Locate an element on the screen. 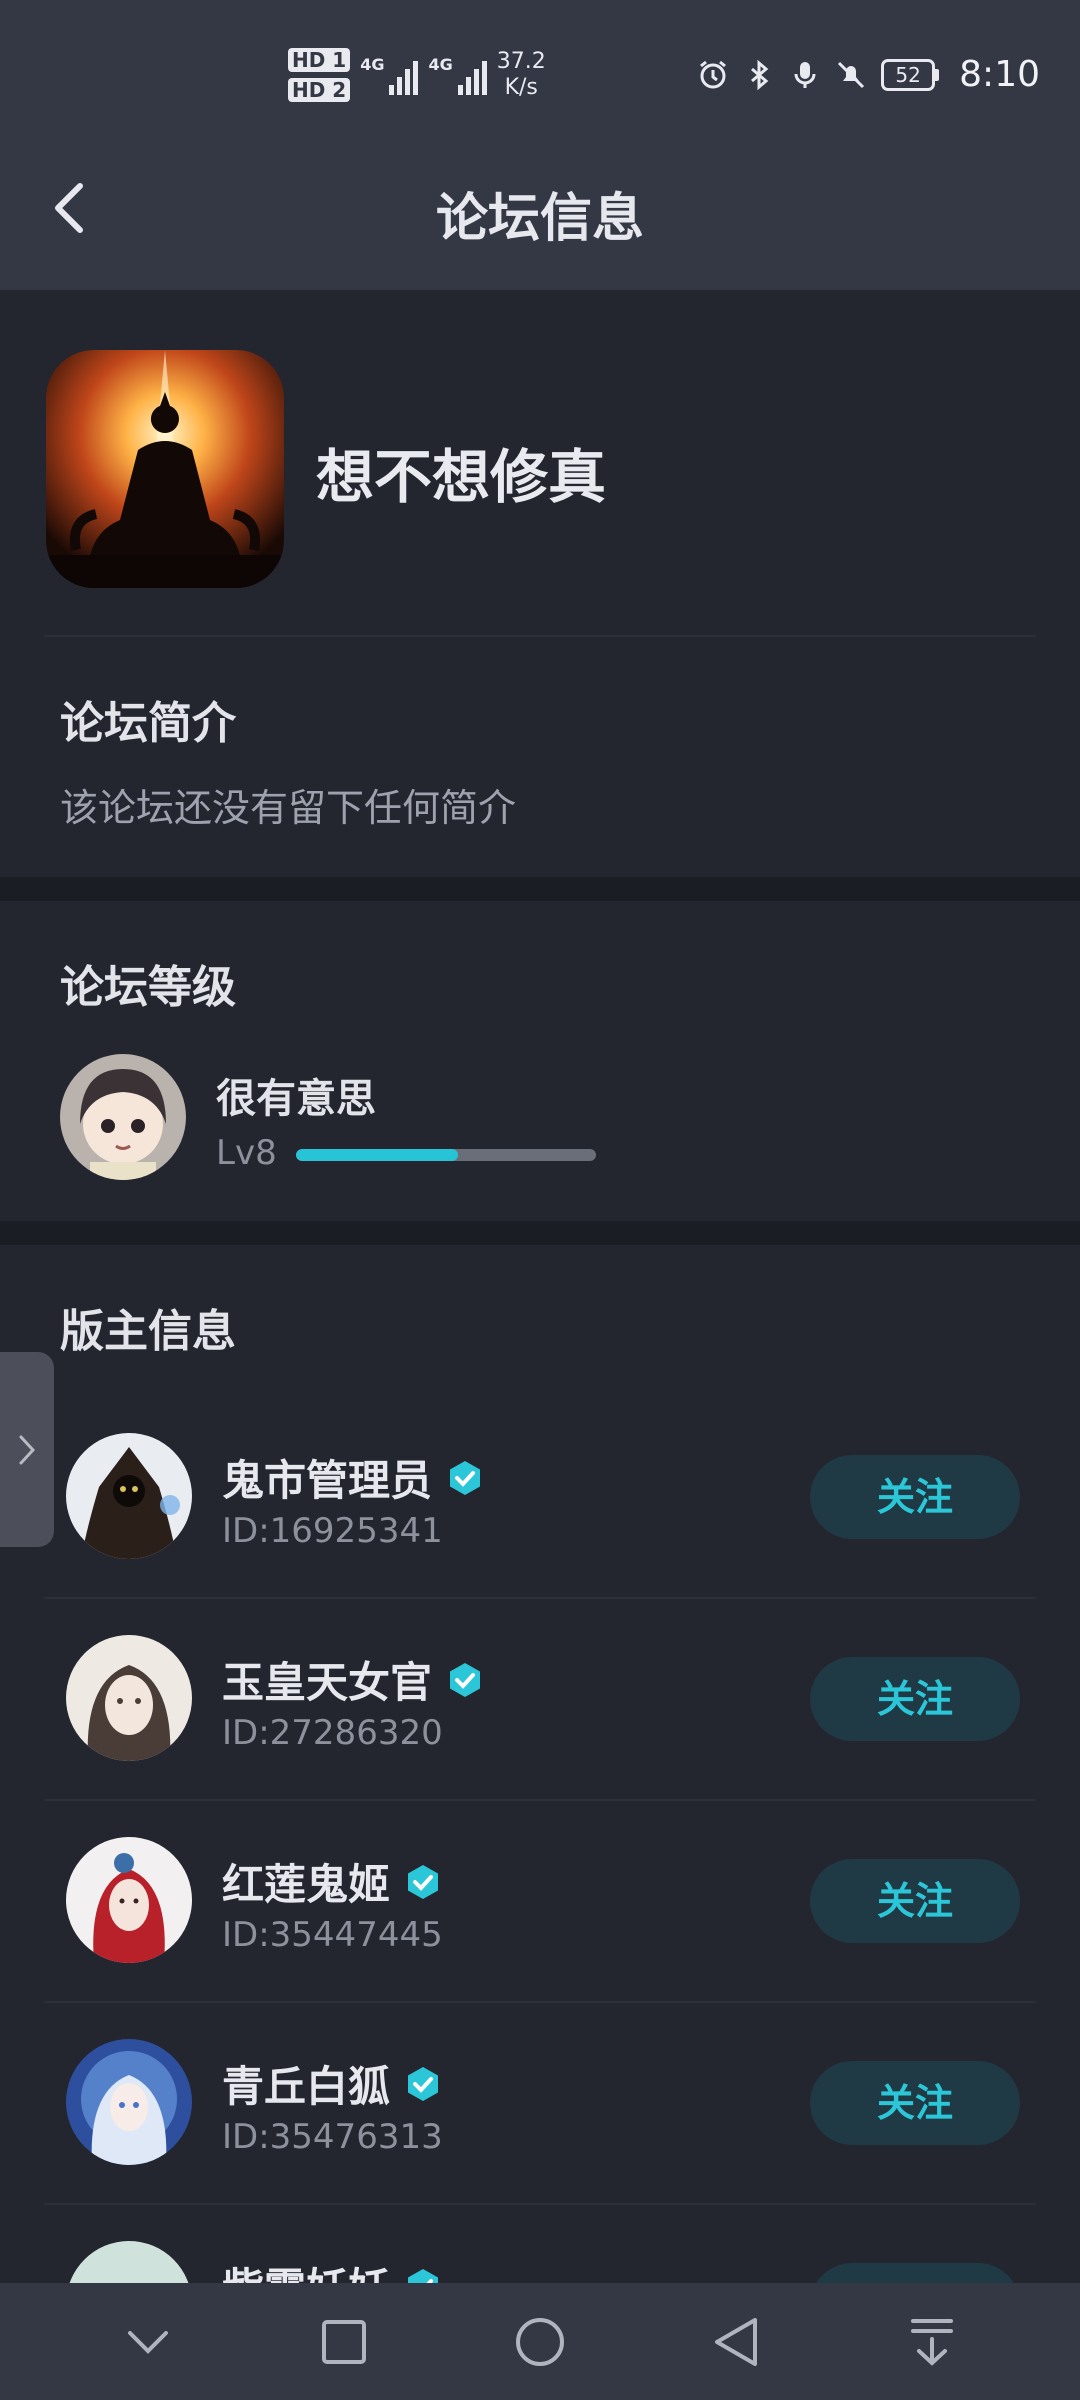 The image size is (1080, 2400). side-drawer-handle is located at coordinates (27, 1449).